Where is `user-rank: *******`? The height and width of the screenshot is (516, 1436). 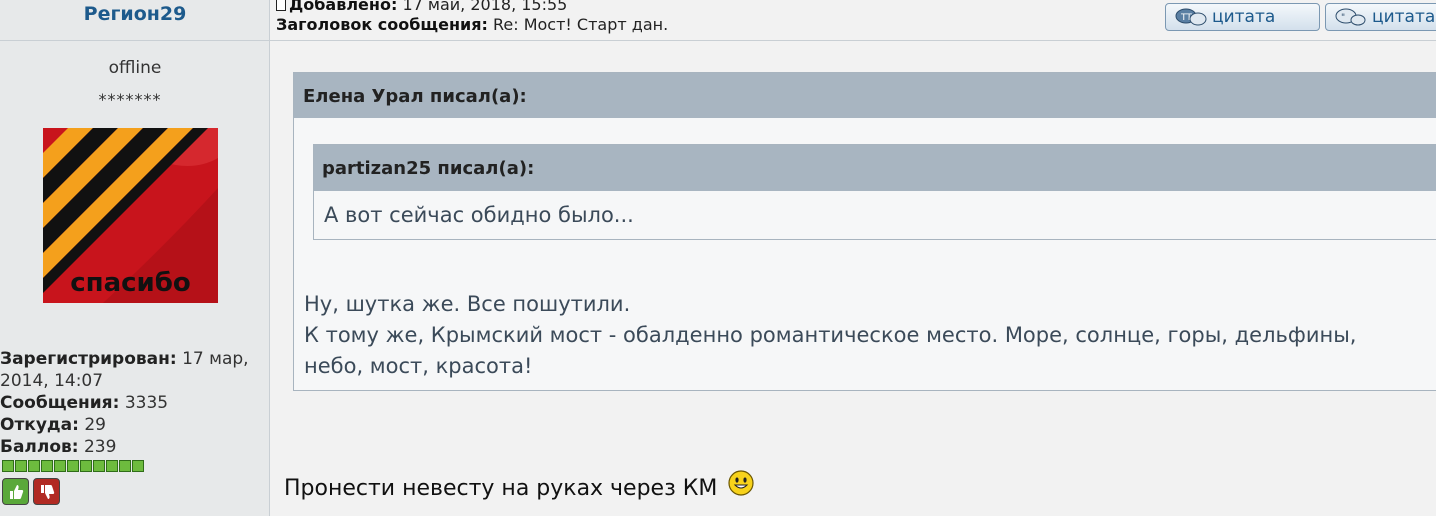 user-rank: ******* is located at coordinates (130, 99).